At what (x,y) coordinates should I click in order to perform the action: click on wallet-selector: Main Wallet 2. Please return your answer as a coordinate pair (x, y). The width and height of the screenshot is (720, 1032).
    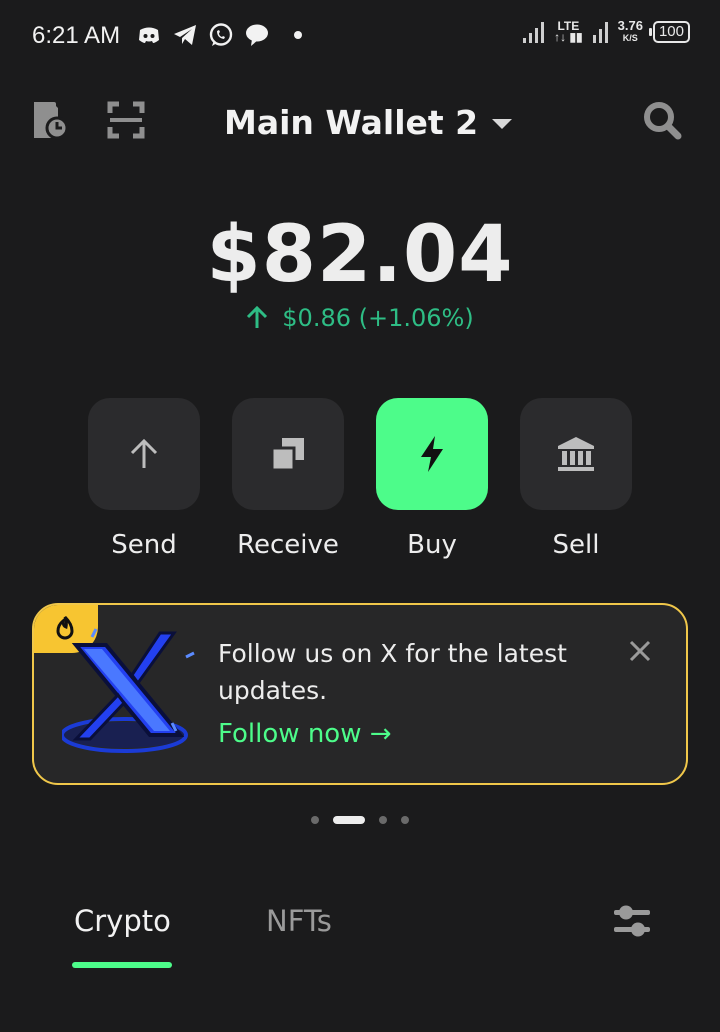
    Looking at the image, I should click on (368, 122).